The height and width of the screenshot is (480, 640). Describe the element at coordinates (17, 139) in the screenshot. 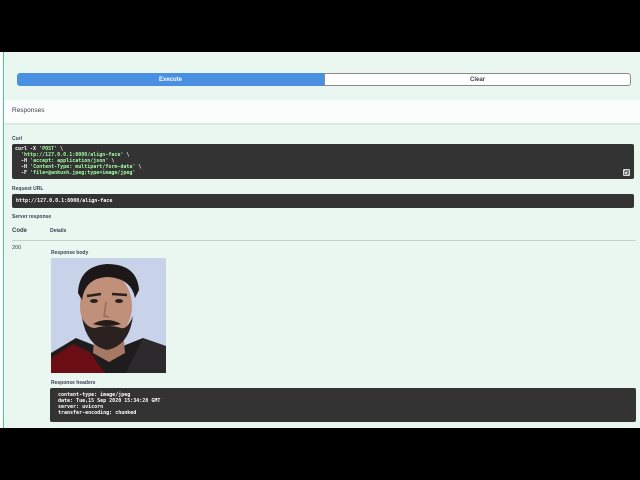

I see `curl-label: Curl` at that location.